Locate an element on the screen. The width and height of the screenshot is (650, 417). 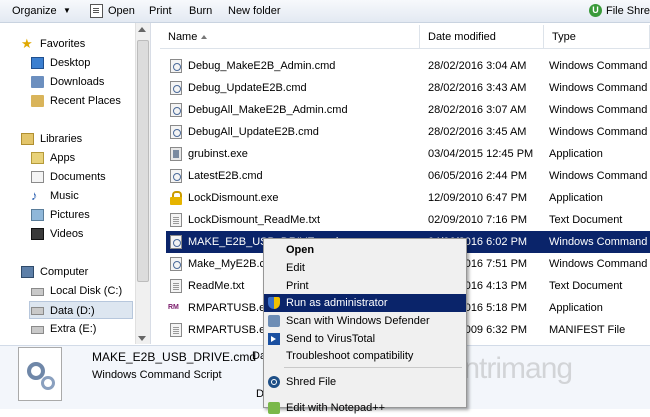
menu-item-scan-defender: Scan with Windows Defender is located at coordinates (365, 321).